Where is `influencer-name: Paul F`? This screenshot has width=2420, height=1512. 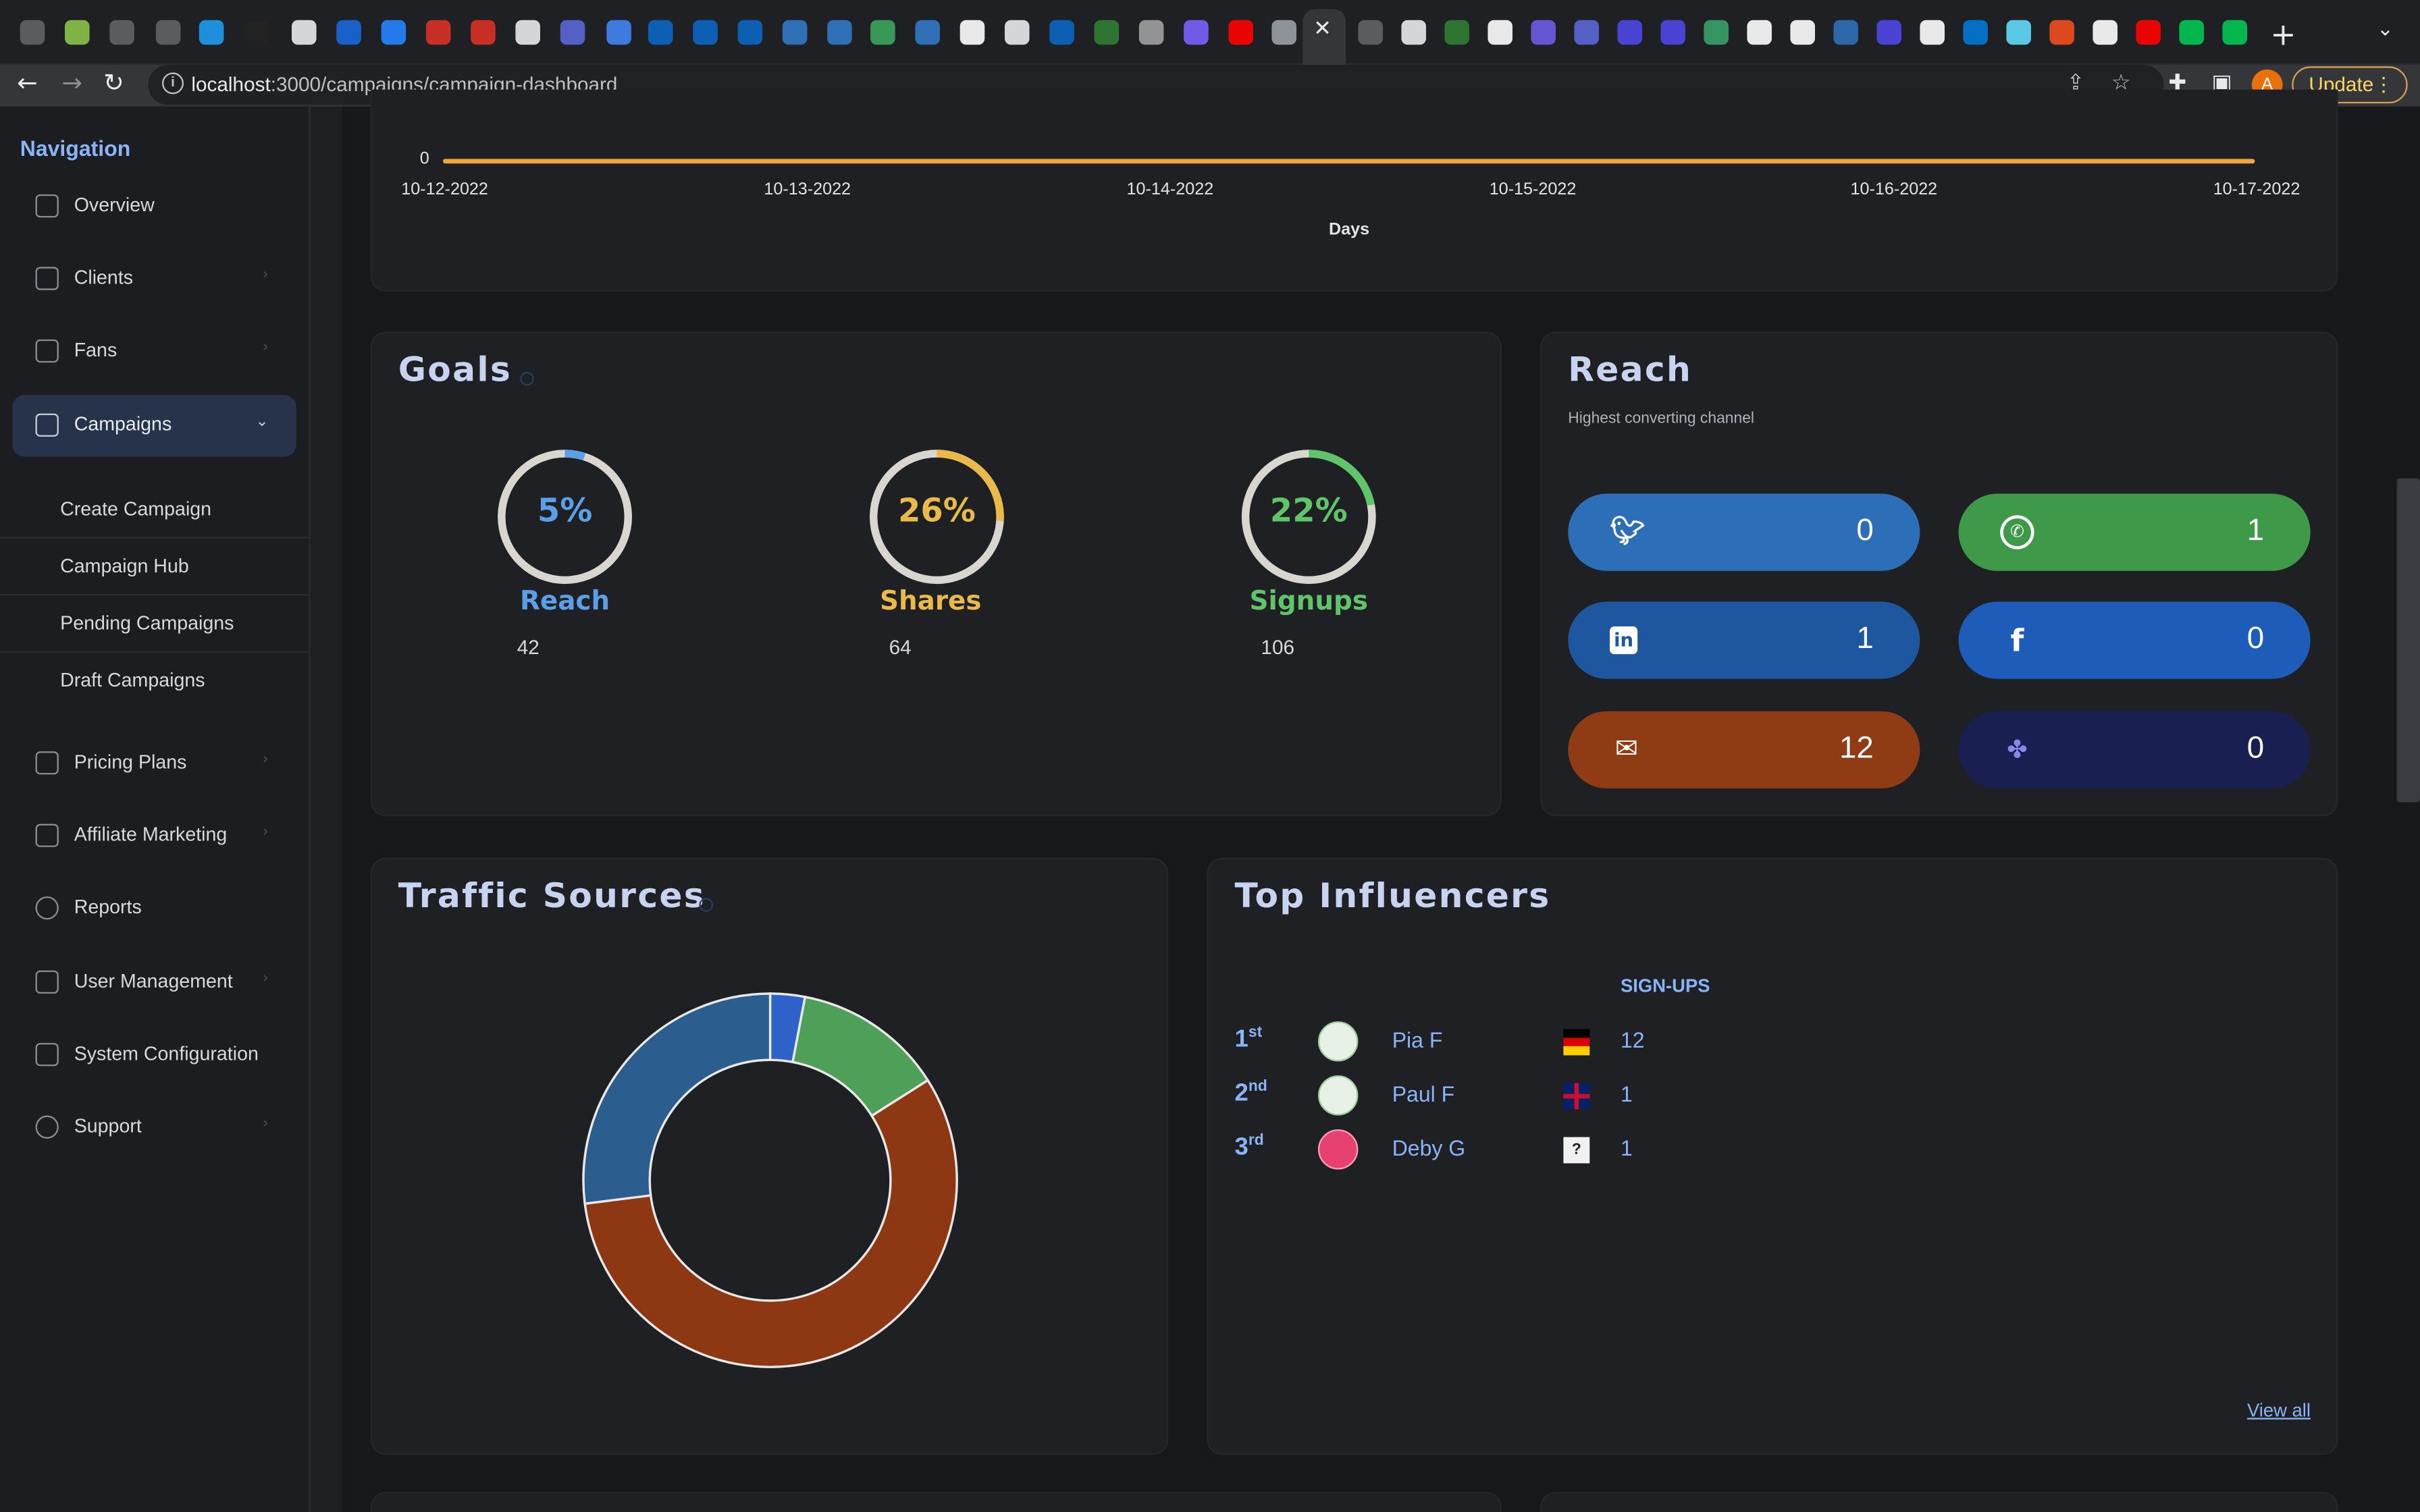
influencer-name: Paul F is located at coordinates (1423, 1093).